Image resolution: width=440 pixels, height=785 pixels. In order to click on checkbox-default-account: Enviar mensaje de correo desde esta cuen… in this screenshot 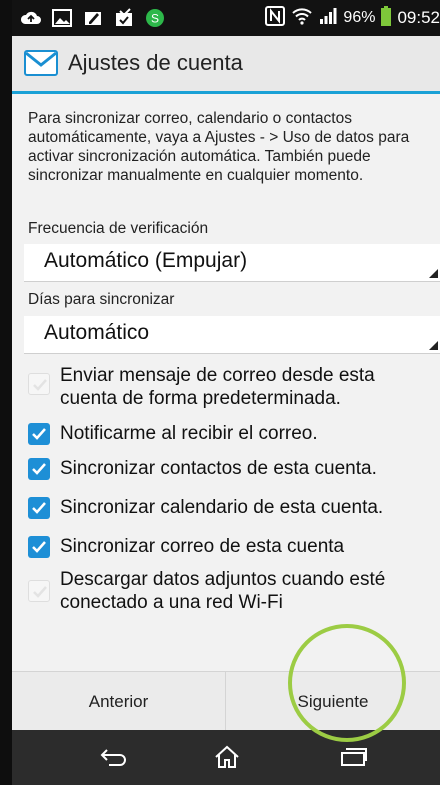, I will do `click(233, 388)`.